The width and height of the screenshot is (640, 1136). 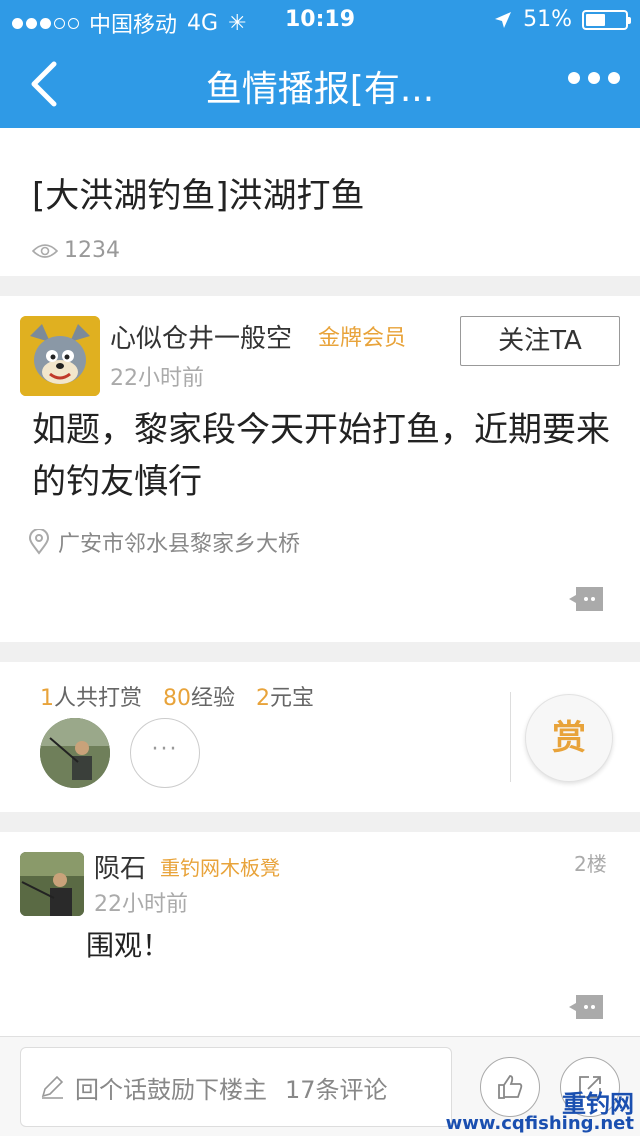 What do you see at coordinates (60, 356) in the screenshot?
I see `poster-avatar` at bounding box center [60, 356].